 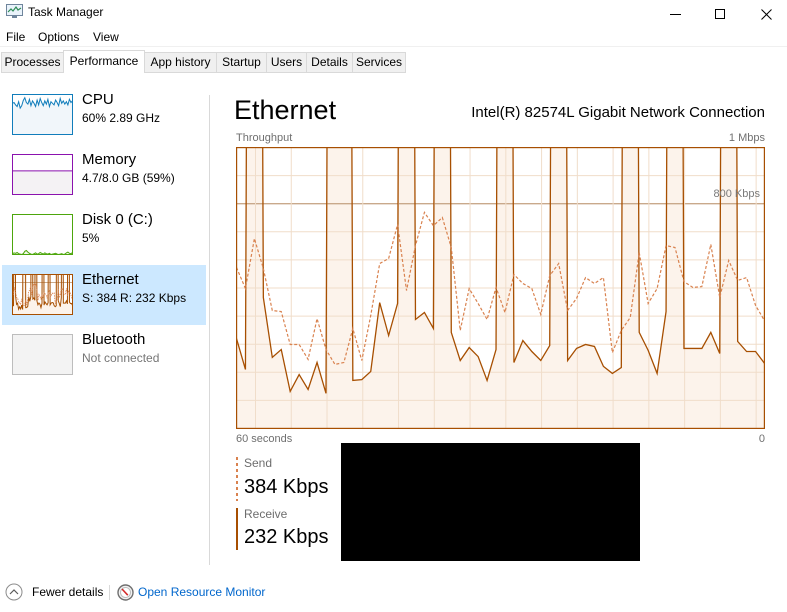 I want to click on redacted-block, so click(x=490, y=502).